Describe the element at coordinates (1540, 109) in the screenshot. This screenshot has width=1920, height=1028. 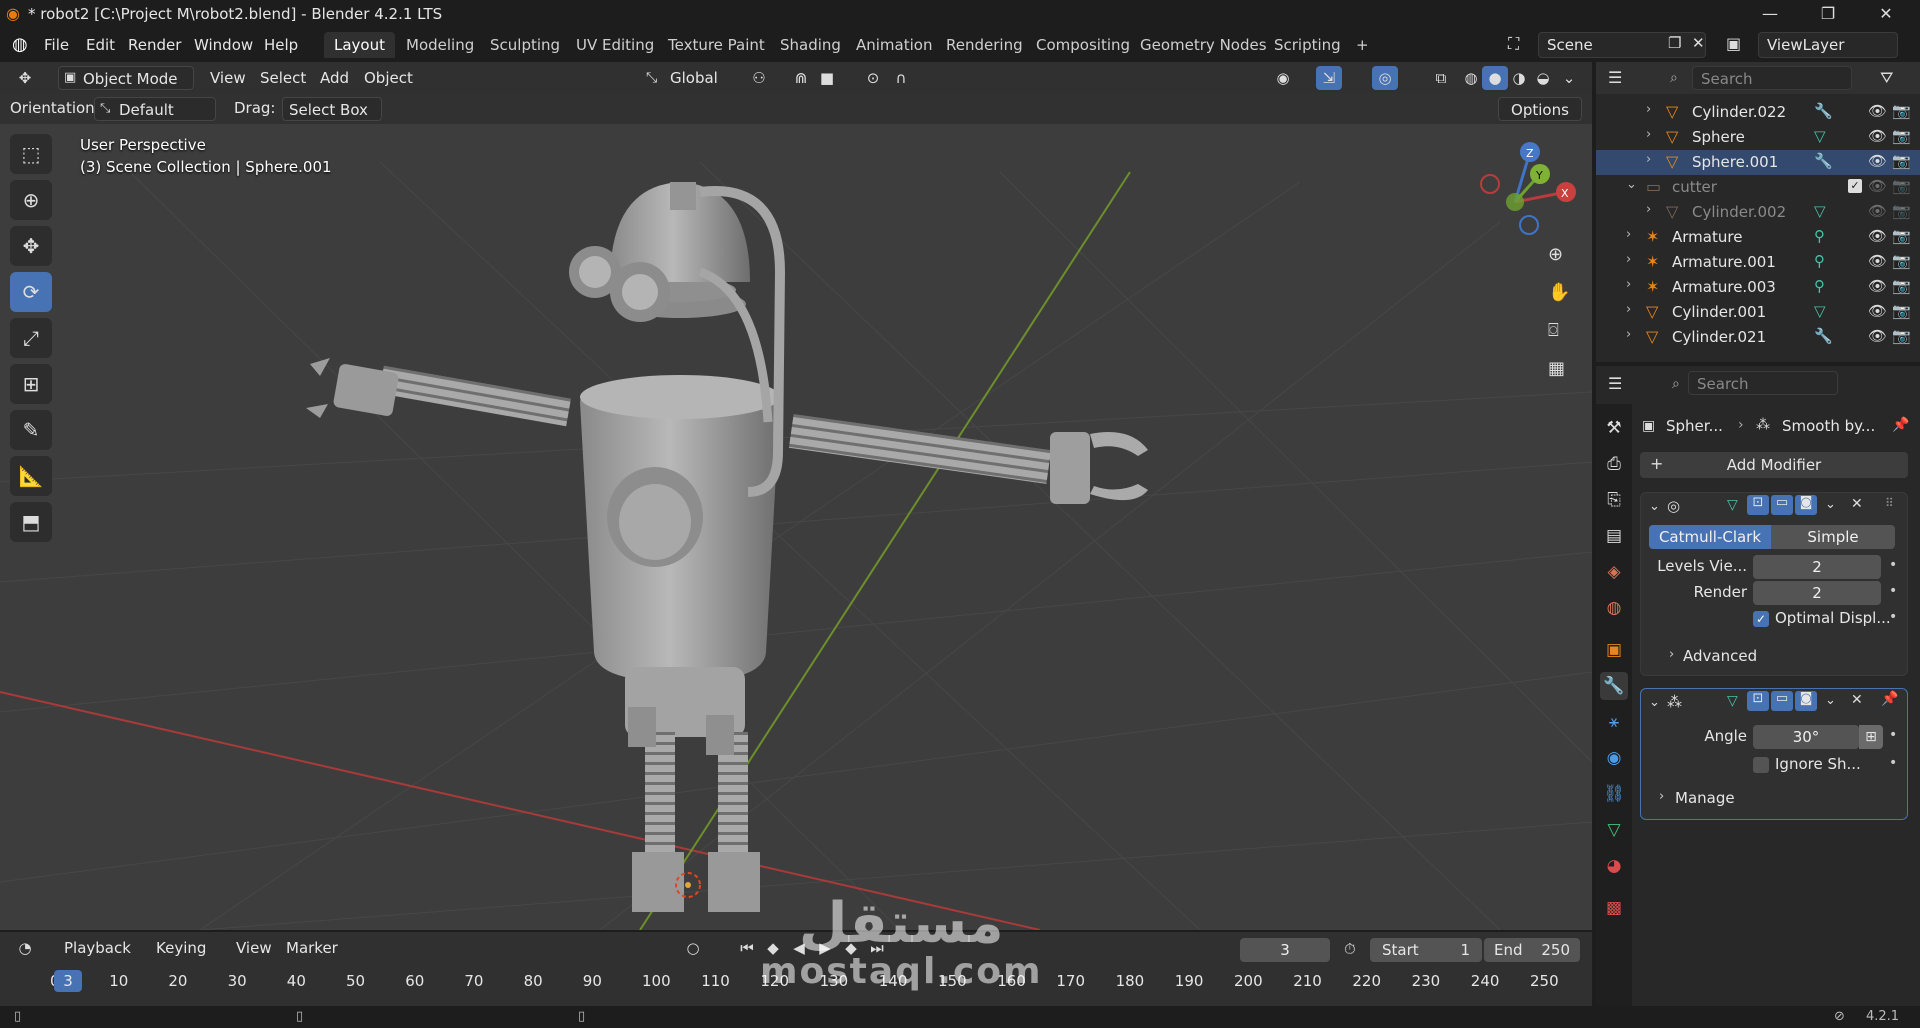
I see `options-dropdown: Options` at that location.